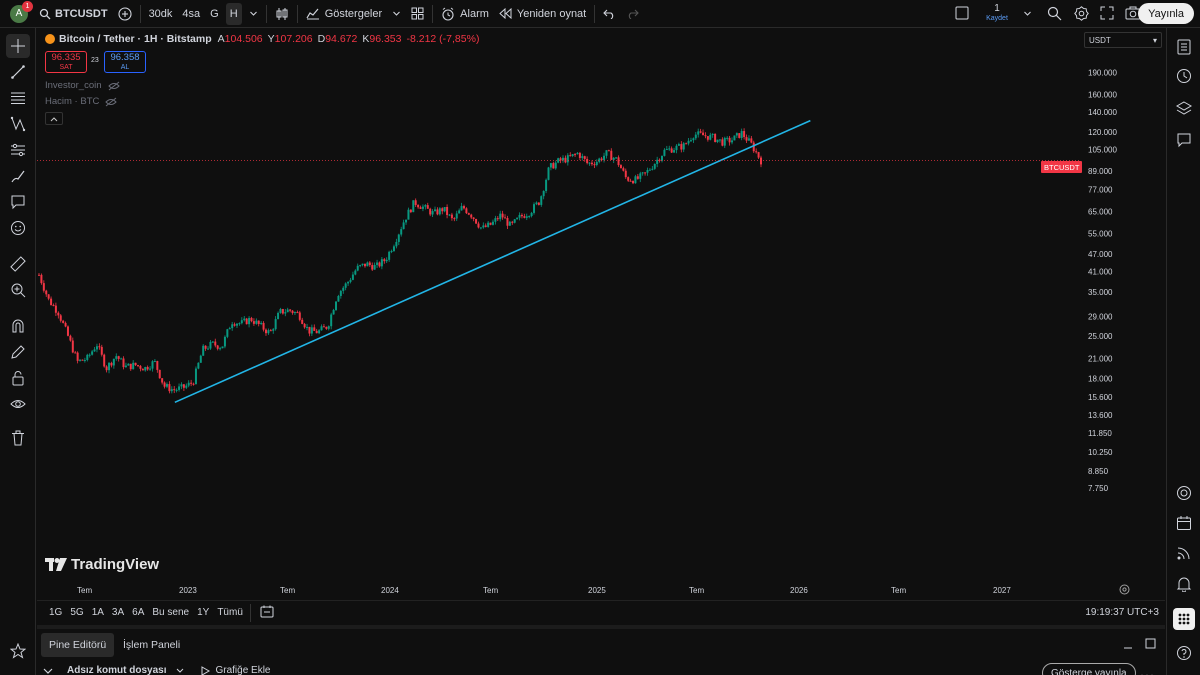 This screenshot has width=1200, height=675. What do you see at coordinates (542, 14) in the screenshot?
I see `replay-button: Yeniden oynat` at bounding box center [542, 14].